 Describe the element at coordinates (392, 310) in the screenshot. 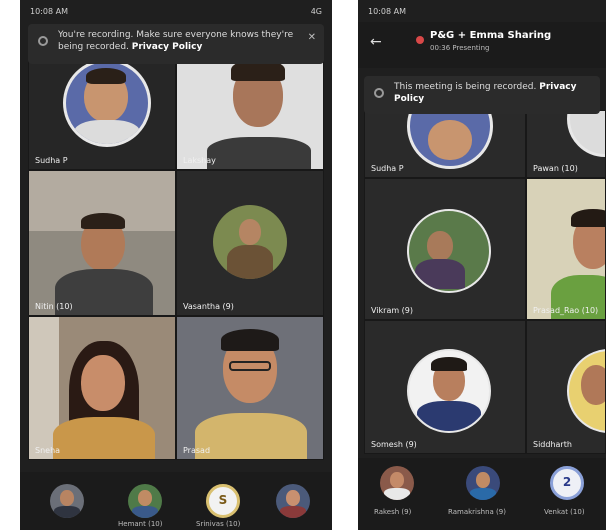

I see `participant-name: Vikram (9)` at that location.